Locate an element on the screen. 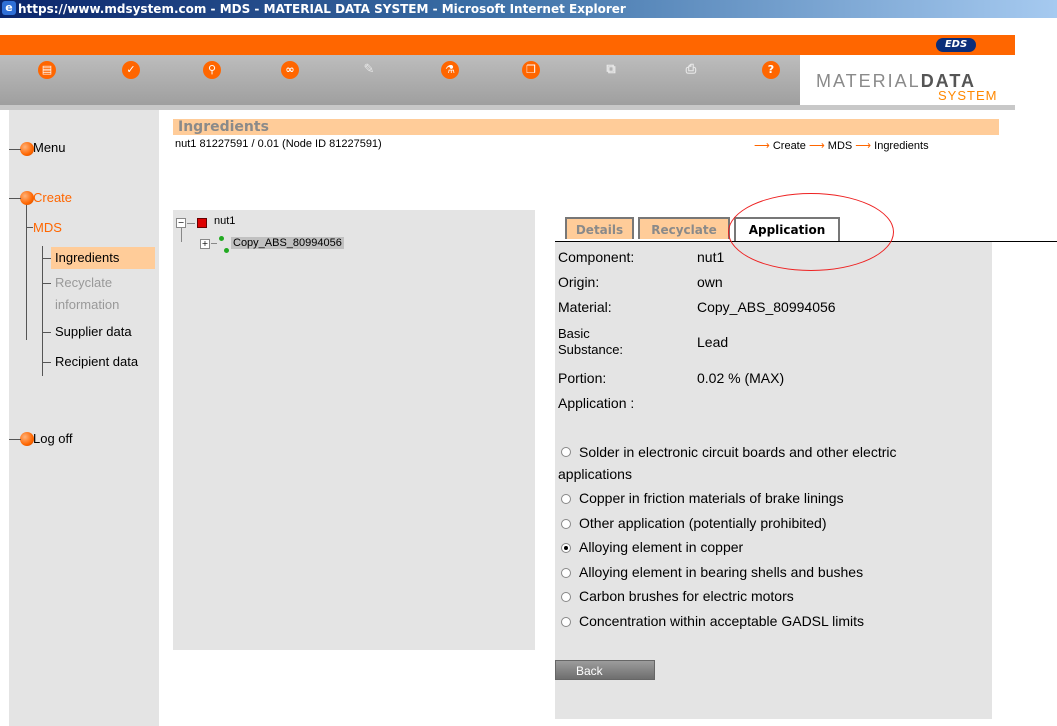 Image resolution: width=1057 pixels, height=726 pixels. application-label: Application : is located at coordinates (596, 403).